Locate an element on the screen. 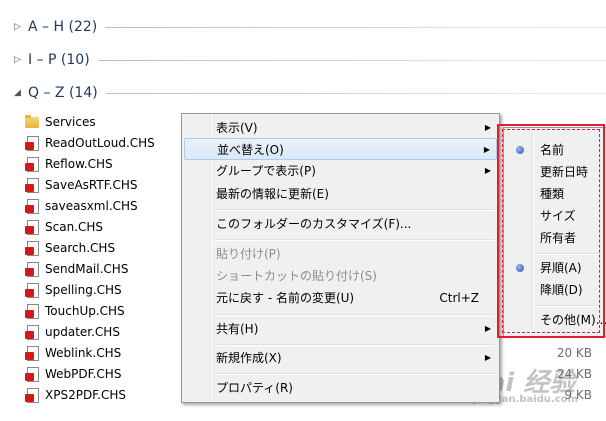 Image resolution: width=606 pixels, height=421 pixels. file-name: SendMail.CHS is located at coordinates (87, 268).